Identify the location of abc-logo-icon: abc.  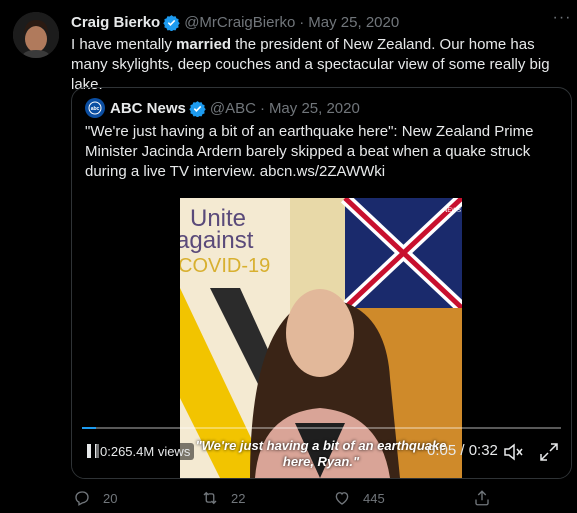
(95, 108).